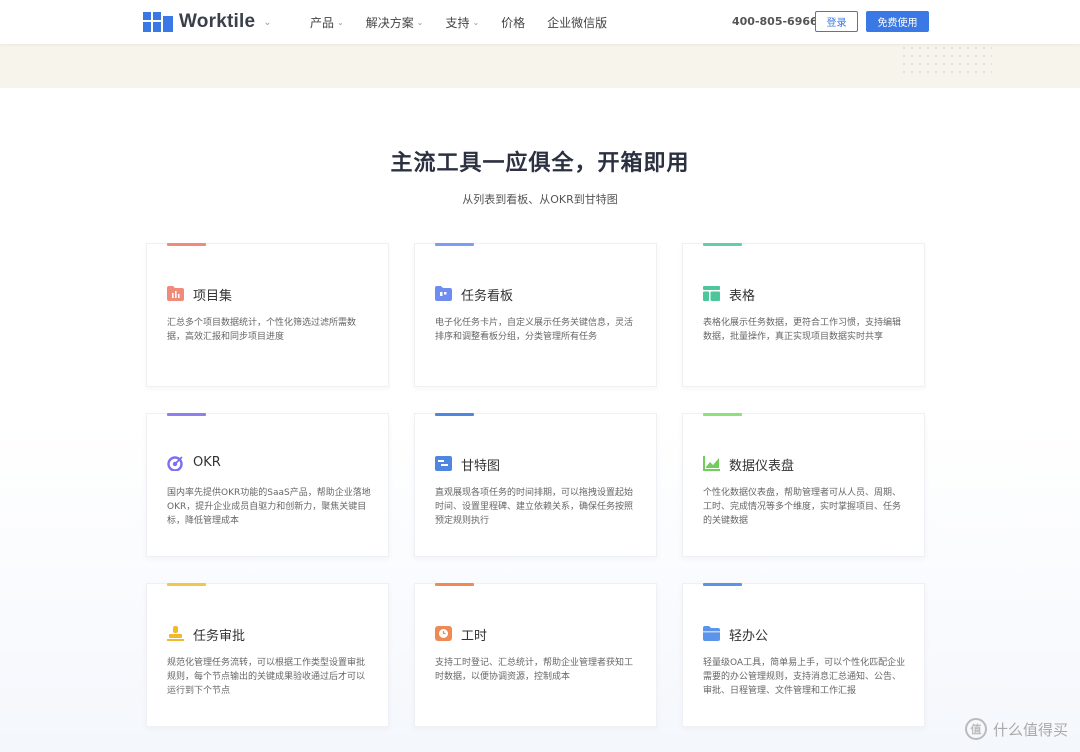 The height and width of the screenshot is (752, 1080). What do you see at coordinates (711, 463) in the screenshot?
I see `chart-icon` at bounding box center [711, 463].